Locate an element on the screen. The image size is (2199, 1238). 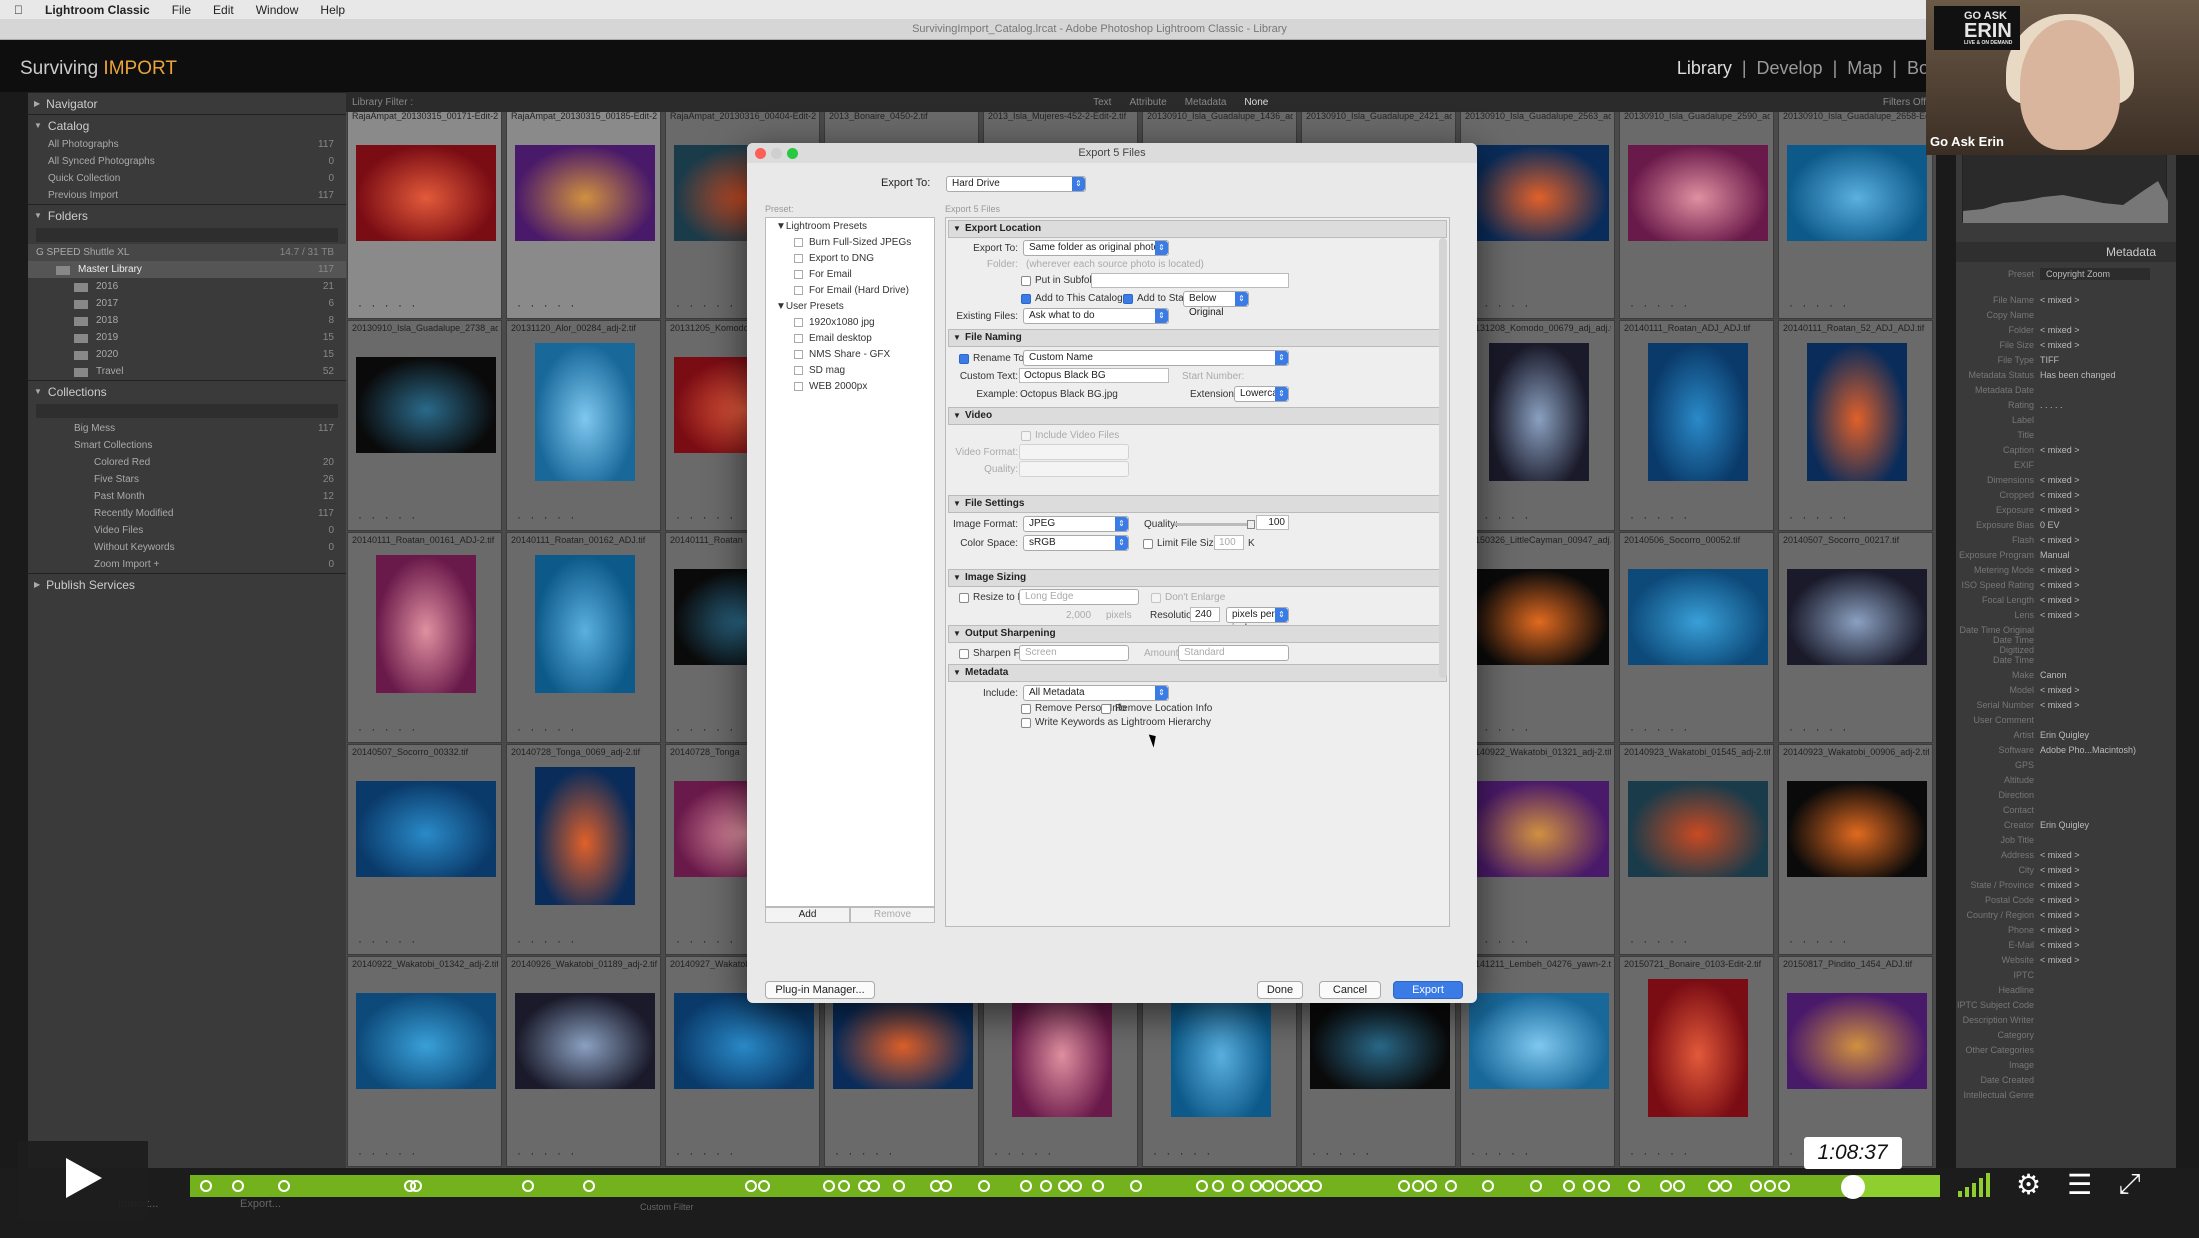
resize-unit: pixels is located at coordinates (1119, 615).